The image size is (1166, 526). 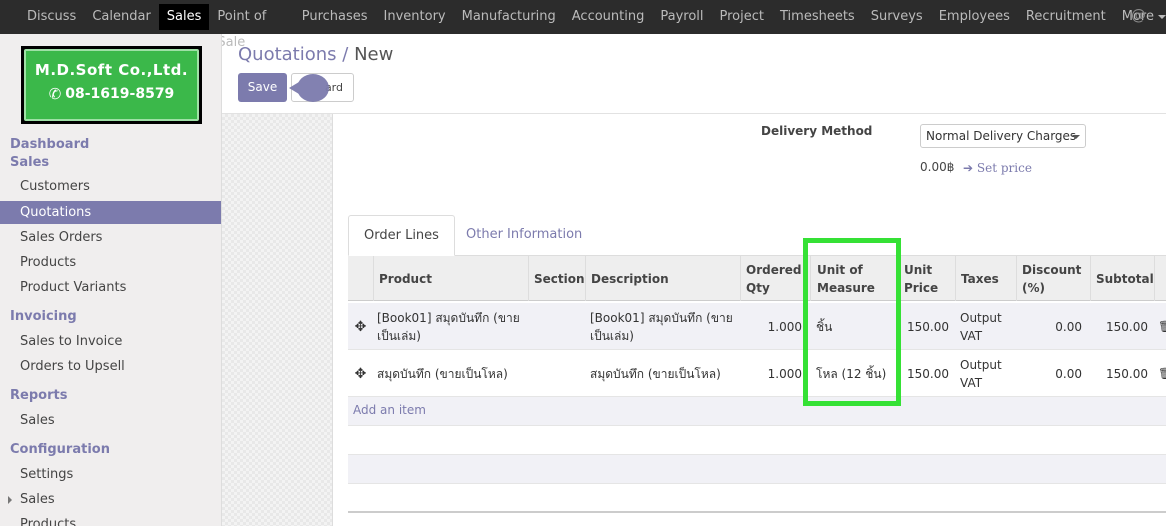 I want to click on topnav-item-discuss: Discuss, so click(x=51, y=17).